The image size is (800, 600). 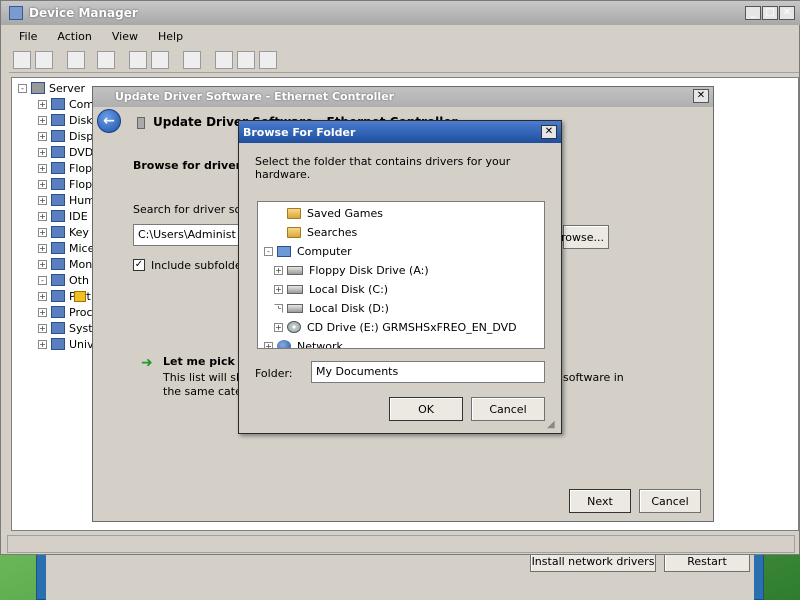 What do you see at coordinates (63, 232) in the screenshot?
I see `tree-item: + Key` at bounding box center [63, 232].